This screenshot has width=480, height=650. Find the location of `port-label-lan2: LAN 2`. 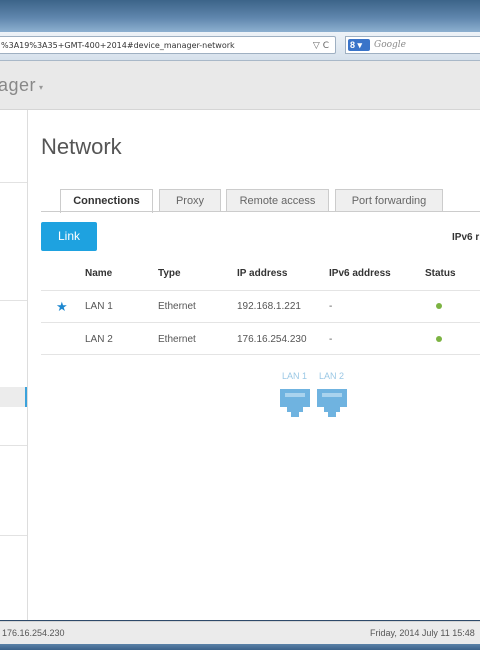

port-label-lan2: LAN 2 is located at coordinates (332, 376).